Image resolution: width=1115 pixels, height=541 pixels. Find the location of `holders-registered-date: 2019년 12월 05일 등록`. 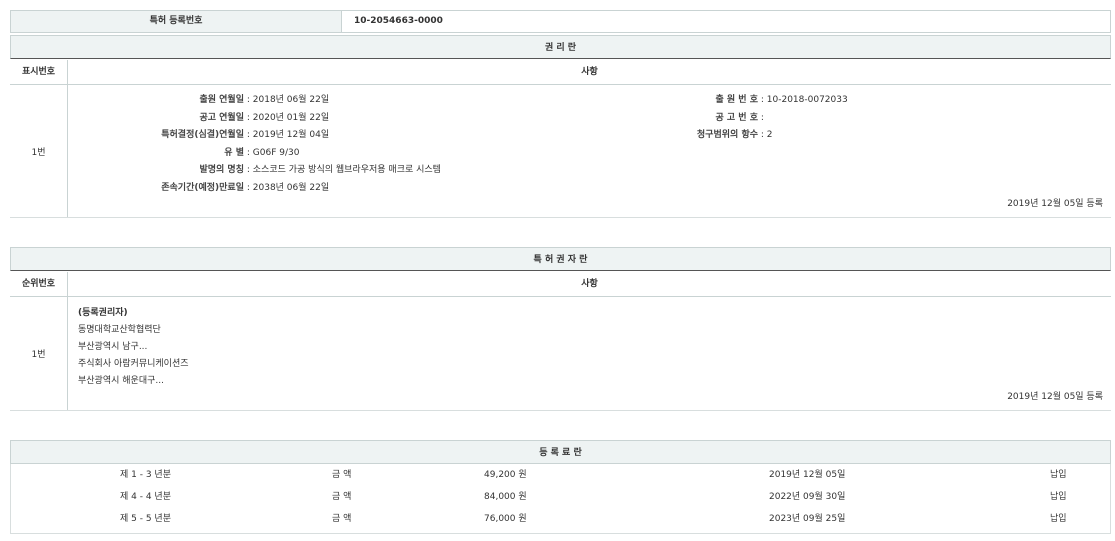

holders-registered-date: 2019년 12월 05일 등록 is located at coordinates (1055, 395).